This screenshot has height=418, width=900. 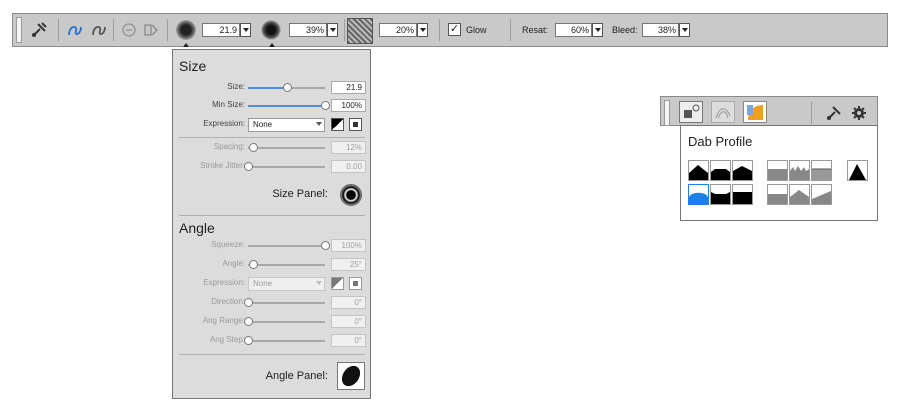 What do you see at coordinates (535, 30) in the screenshot?
I see `resat-label: Resat:` at bounding box center [535, 30].